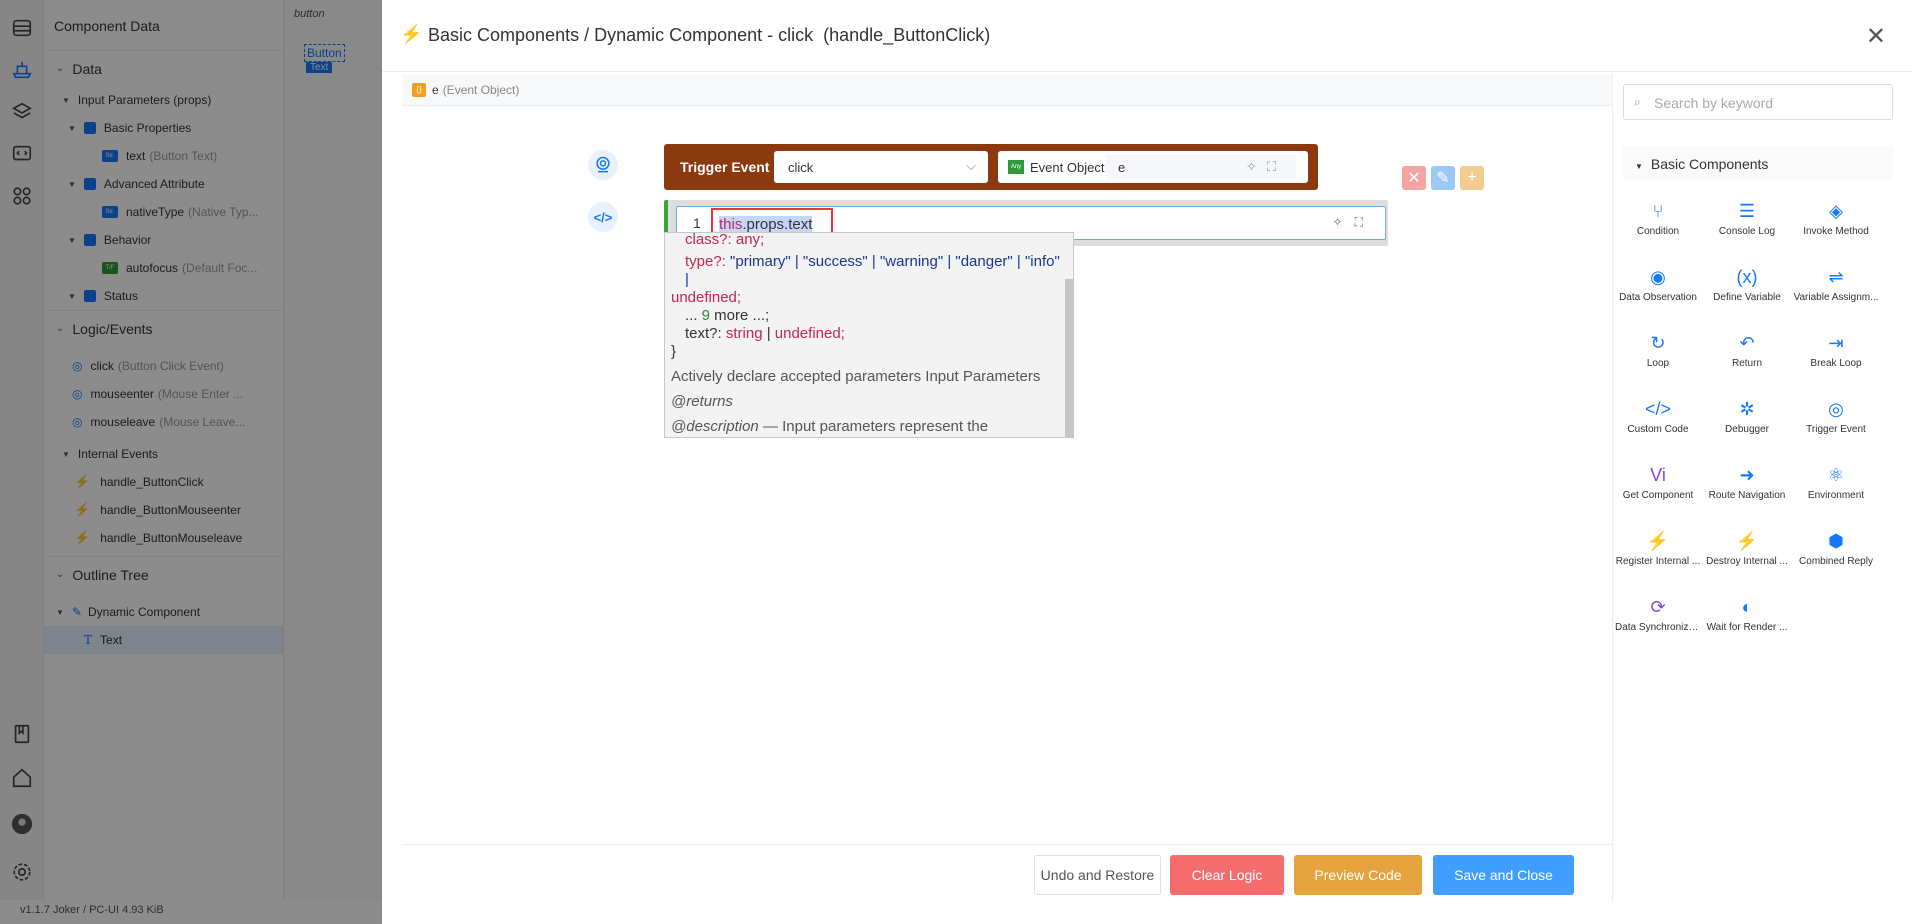 The image size is (1912, 924). I want to click on trigger-select: click ⌵, so click(881, 167).